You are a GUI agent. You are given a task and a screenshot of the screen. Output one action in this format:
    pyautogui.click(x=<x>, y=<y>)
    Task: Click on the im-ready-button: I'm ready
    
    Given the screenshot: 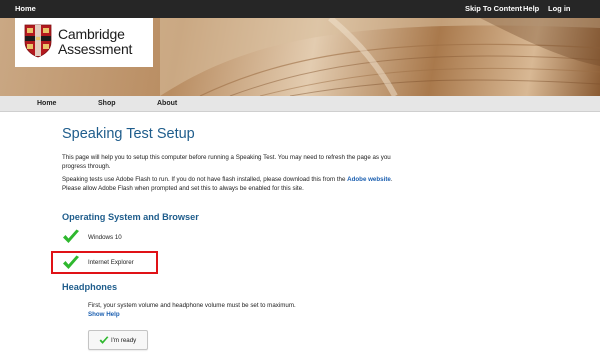 What is the action you would take?
    pyautogui.click(x=118, y=340)
    